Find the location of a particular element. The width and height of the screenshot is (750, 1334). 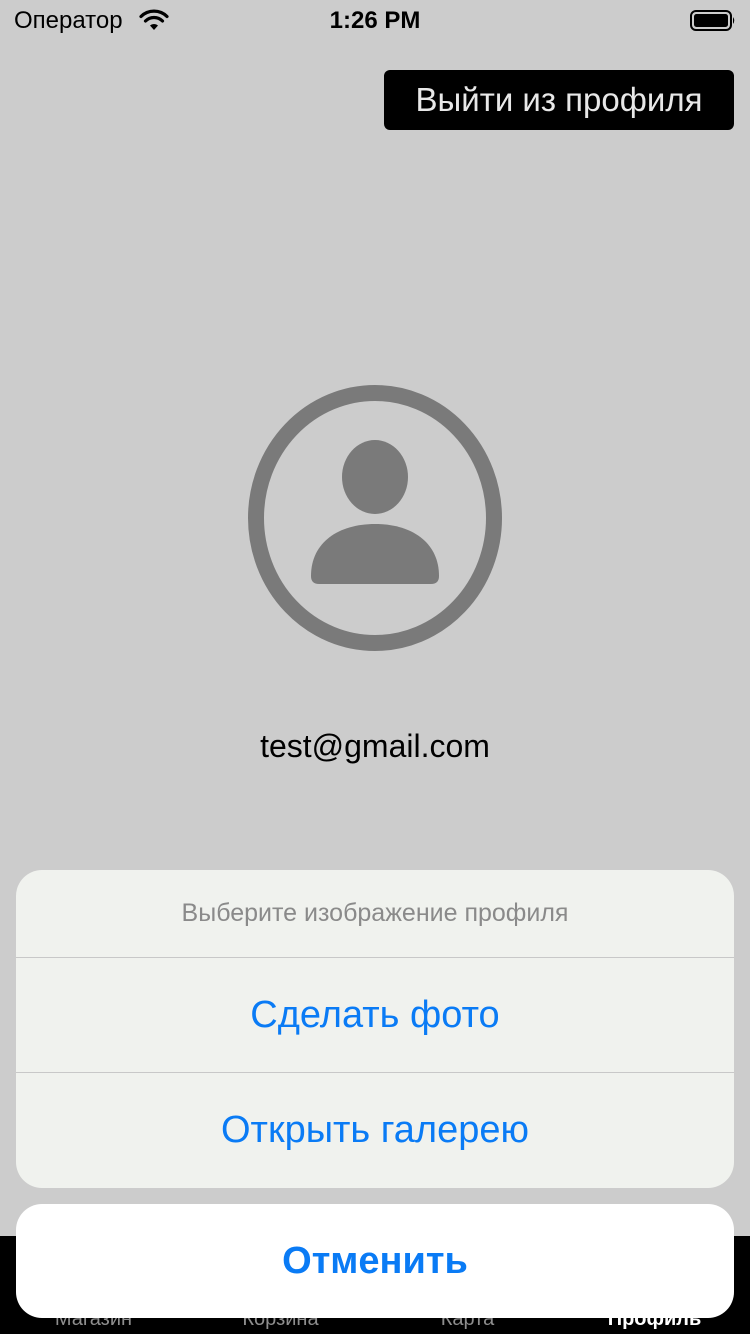

open-gallery-button: Открыть галерею is located at coordinates (375, 1130).